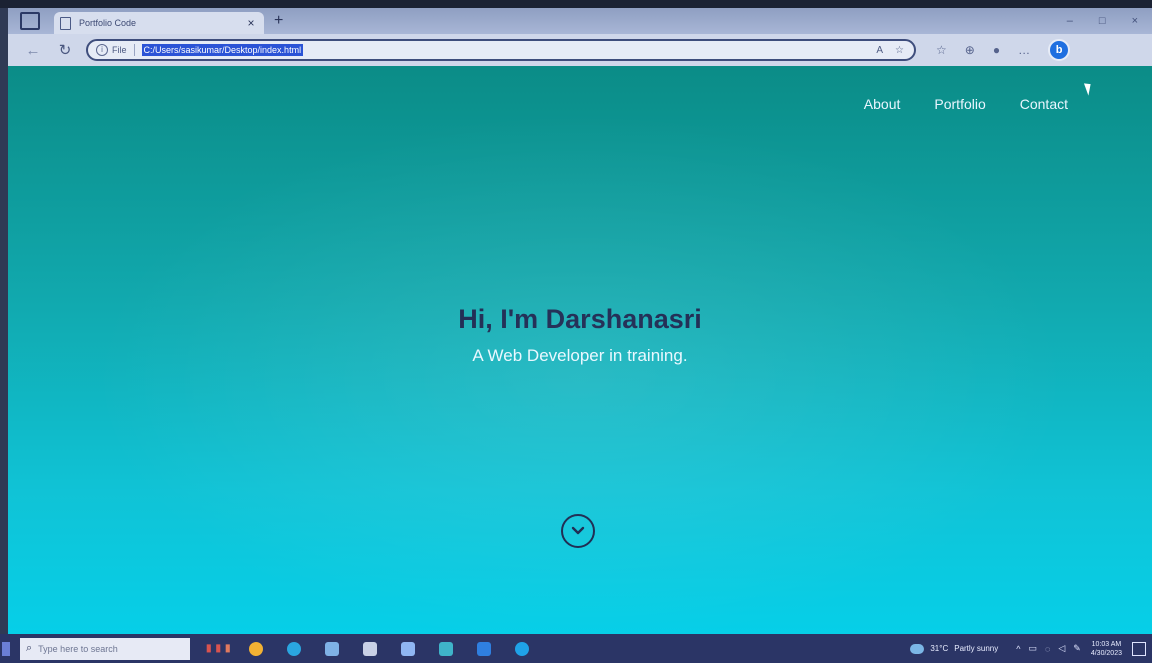 The image size is (1152, 663). Describe the element at coordinates (1077, 648) in the screenshot. I see `pen-icon: ✎` at that location.